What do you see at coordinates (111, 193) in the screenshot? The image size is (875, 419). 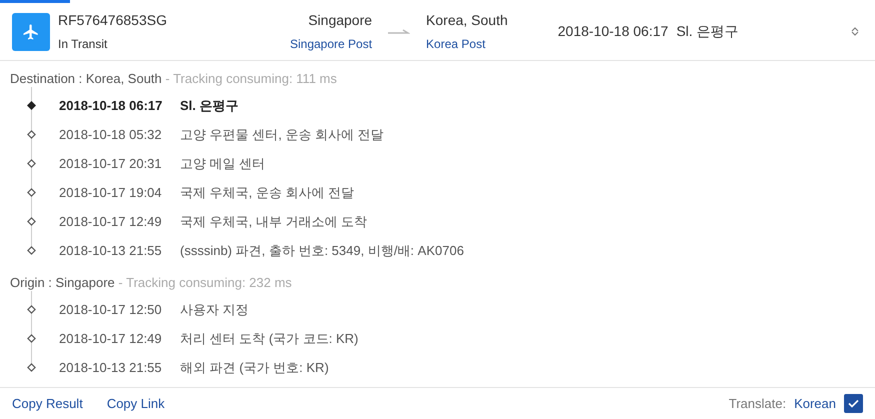 I see `event-time: 2018-10-17 19:04` at bounding box center [111, 193].